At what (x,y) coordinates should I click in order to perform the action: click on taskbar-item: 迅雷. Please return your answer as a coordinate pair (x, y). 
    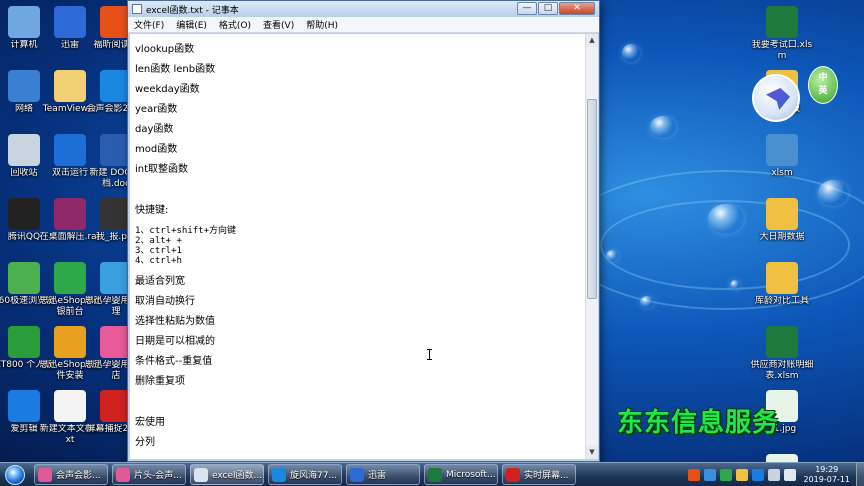
    Looking at the image, I should click on (383, 474).